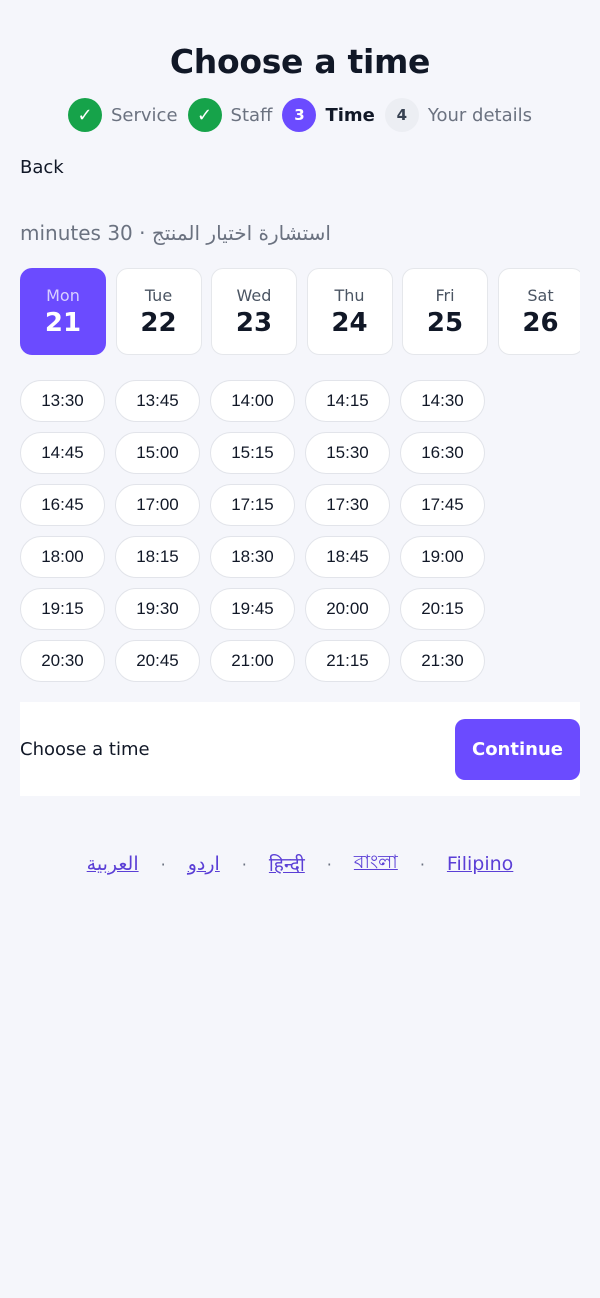  I want to click on language-link-arabic: العربية, so click(113, 864).